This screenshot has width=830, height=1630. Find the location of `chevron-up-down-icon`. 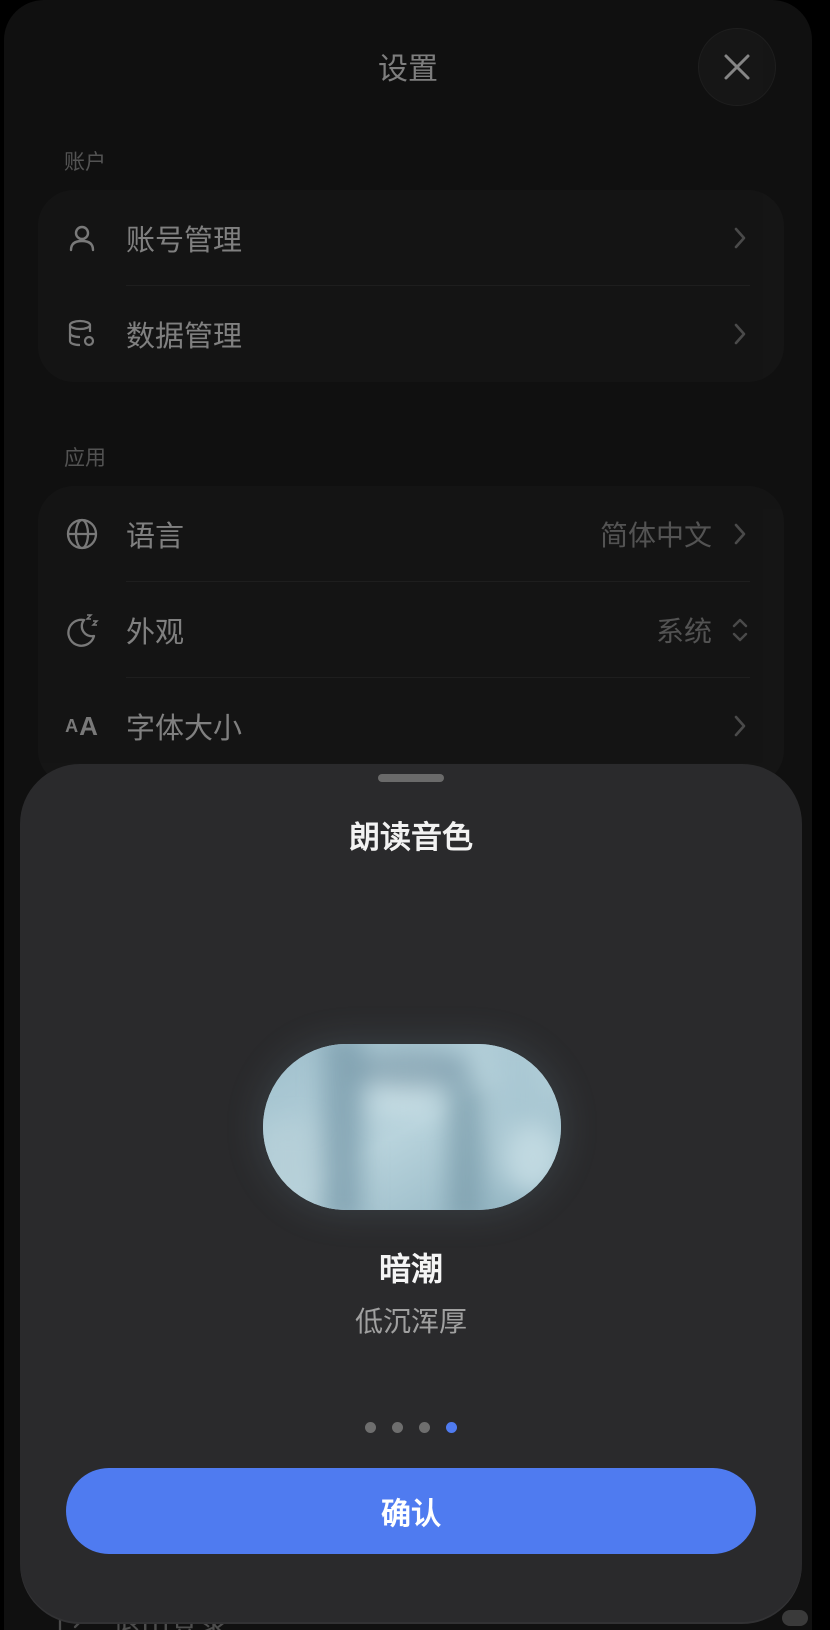

chevron-up-down-icon is located at coordinates (740, 630).